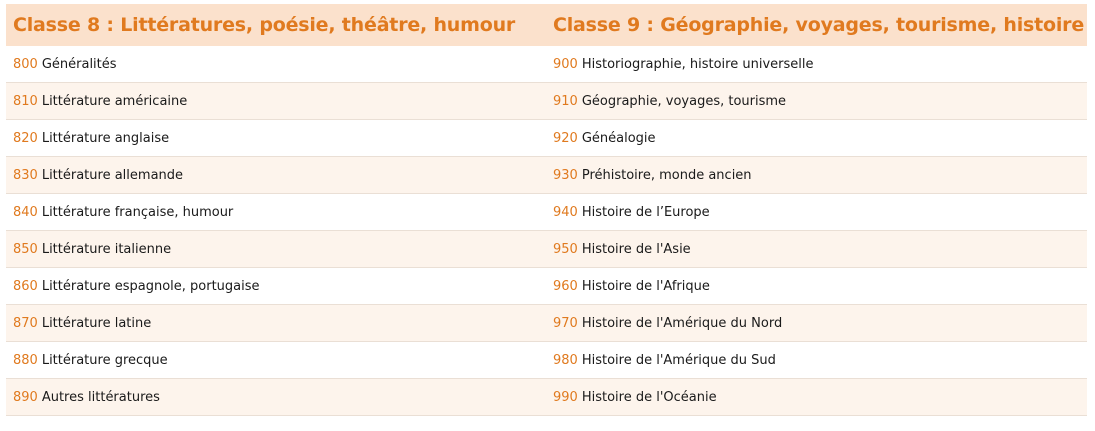 The height and width of the screenshot is (431, 1095). I want to click on class-code: 810, so click(25, 101).